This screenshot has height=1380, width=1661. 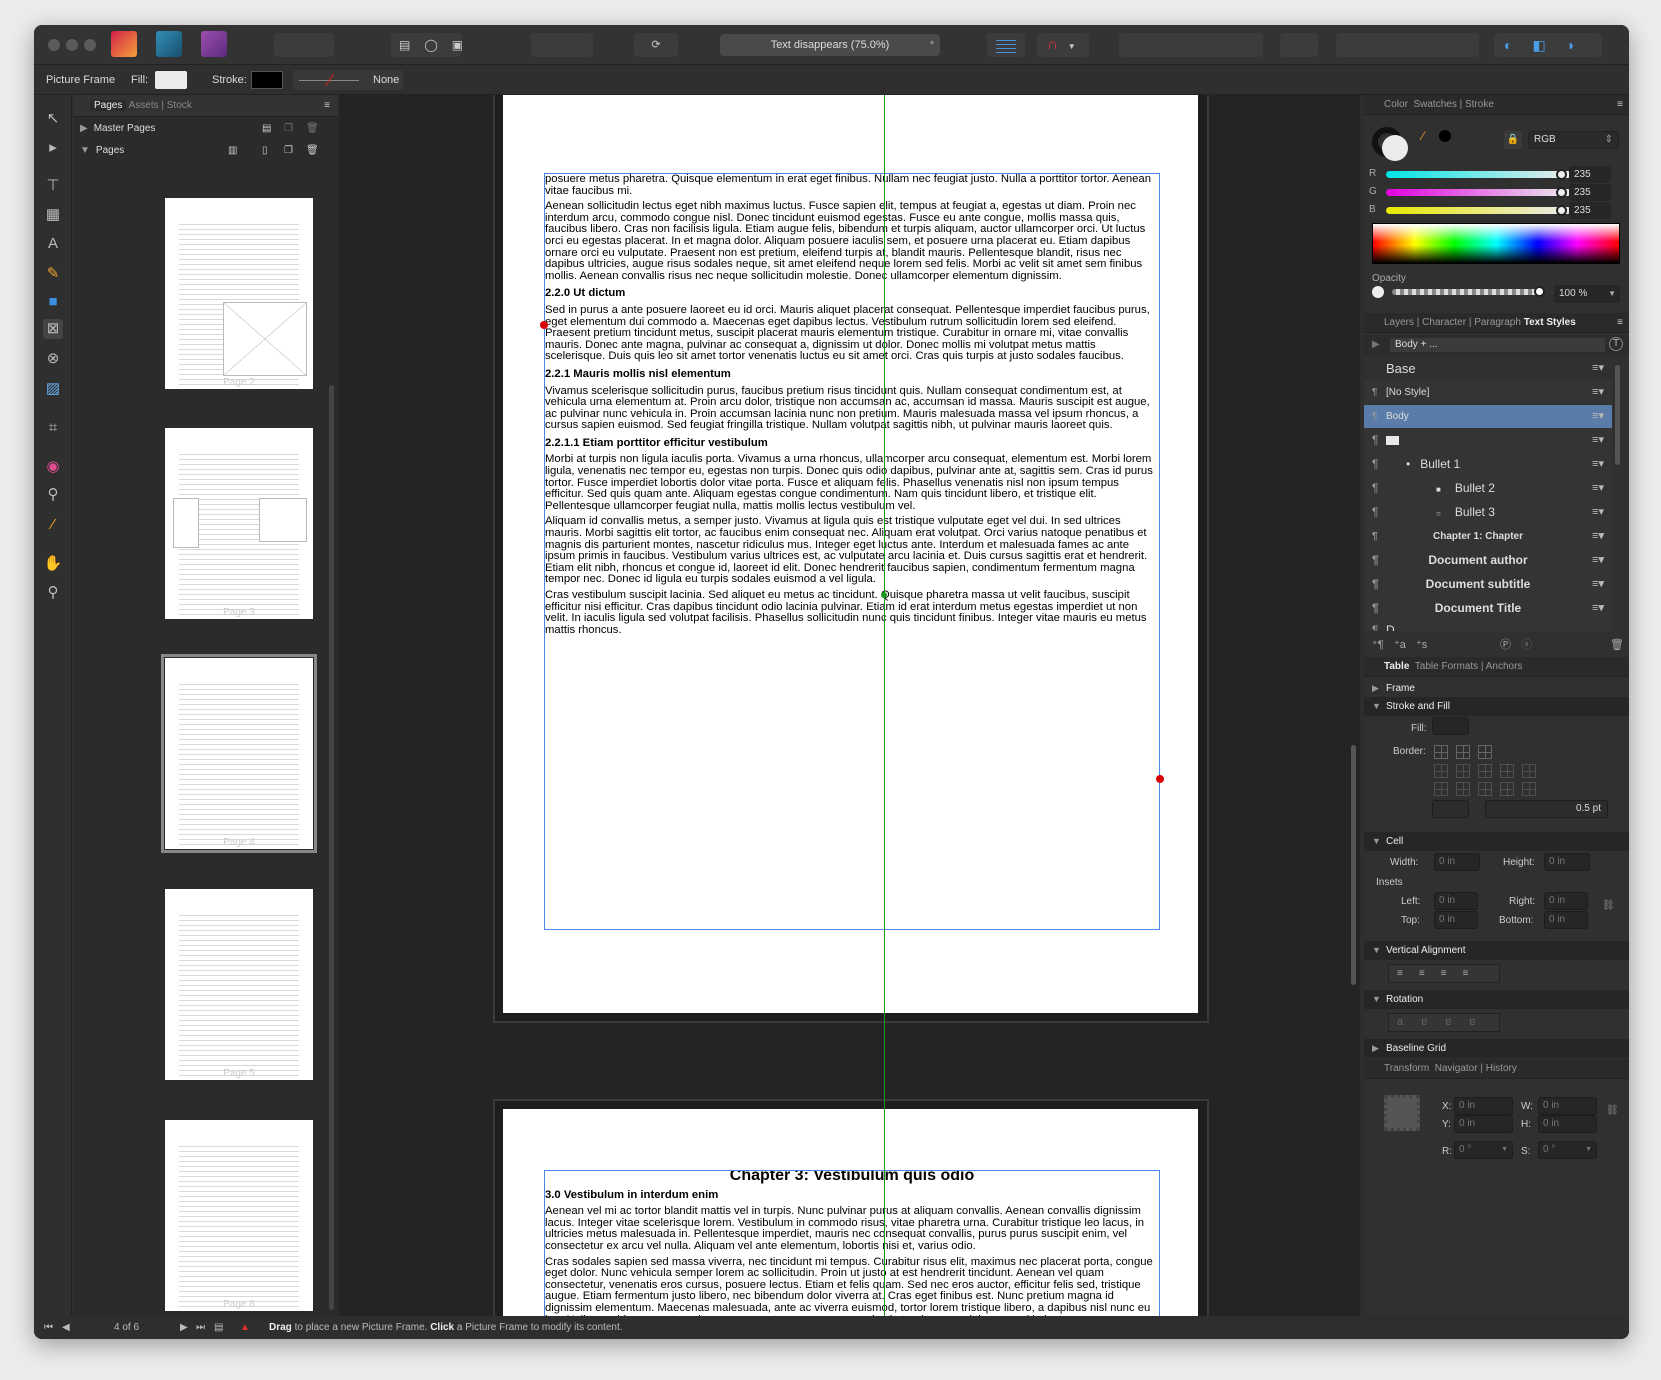 I want to click on sync-buttons, so click(x=304, y=45).